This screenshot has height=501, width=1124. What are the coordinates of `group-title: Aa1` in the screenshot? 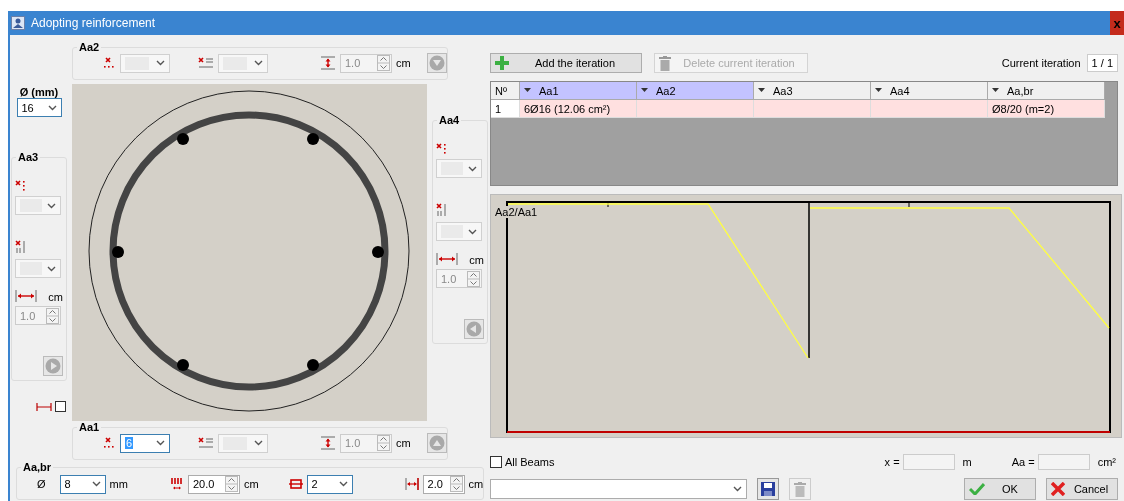 It's located at (89, 427).